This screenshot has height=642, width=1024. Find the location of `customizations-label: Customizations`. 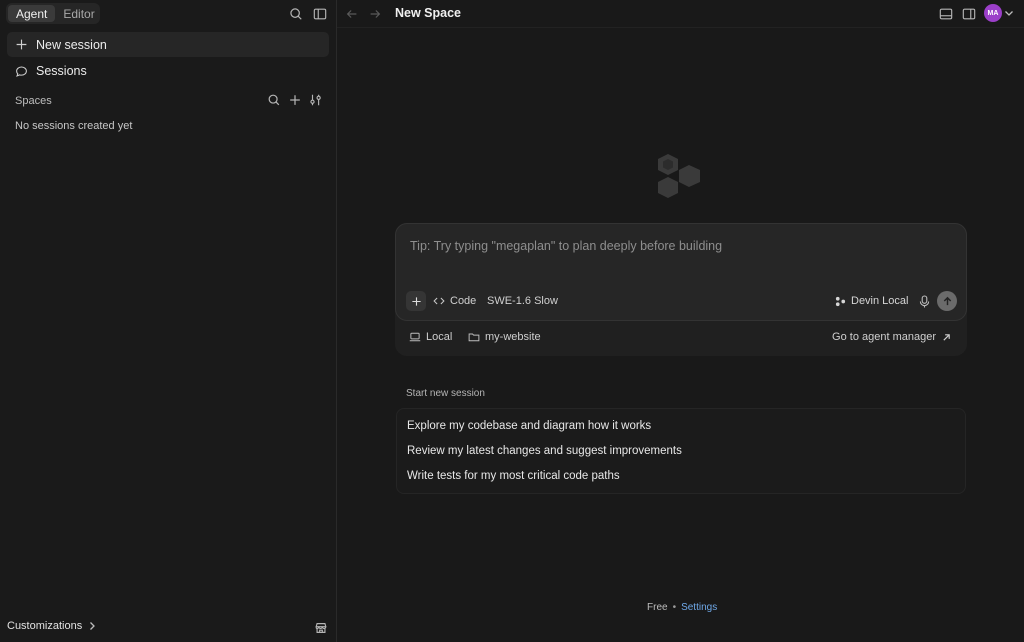

customizations-label: Customizations is located at coordinates (45, 626).